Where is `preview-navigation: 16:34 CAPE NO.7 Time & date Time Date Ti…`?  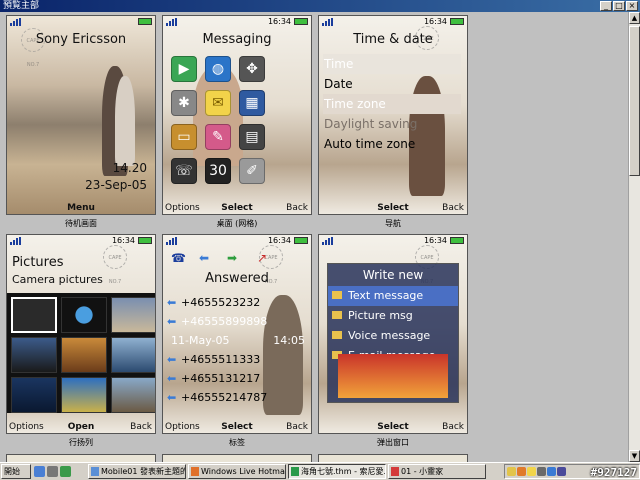
preview-navigation: 16:34 CAPE NO.7 Time & date Time Date Ti… is located at coordinates (393, 121).